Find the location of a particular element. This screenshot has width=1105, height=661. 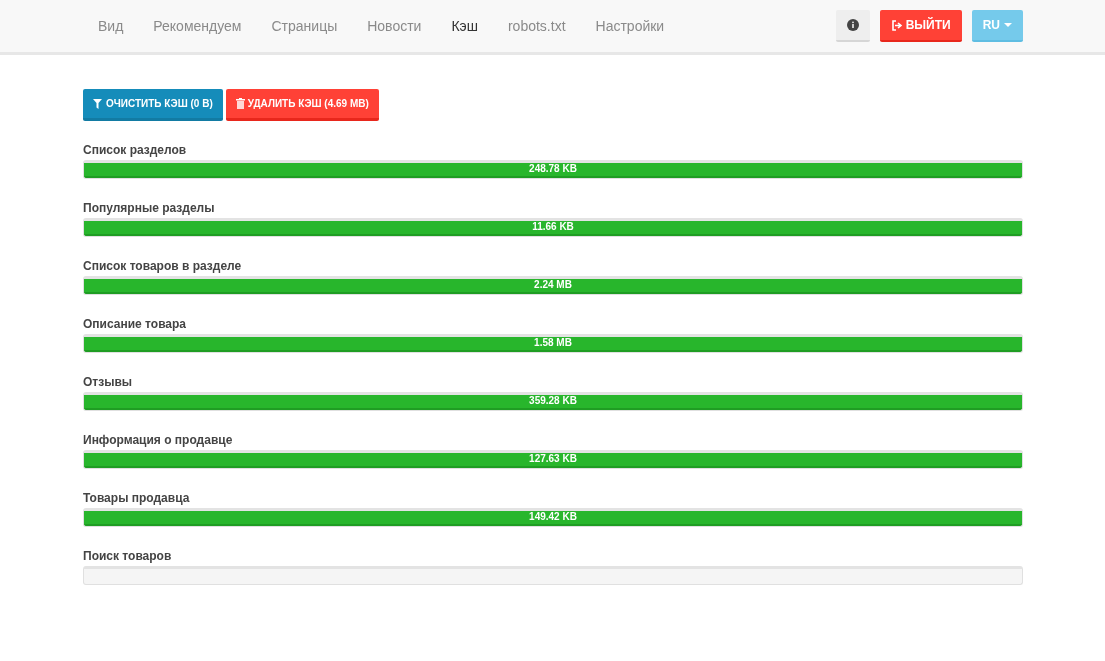

cache-label: Отзывы is located at coordinates (108, 382).